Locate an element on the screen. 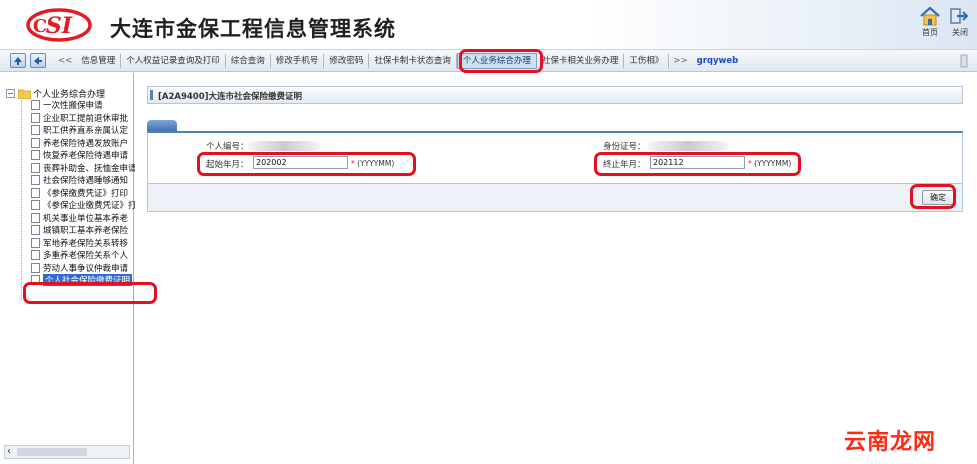  tab-item: 个人权益记录查询及打印 is located at coordinates (173, 61).